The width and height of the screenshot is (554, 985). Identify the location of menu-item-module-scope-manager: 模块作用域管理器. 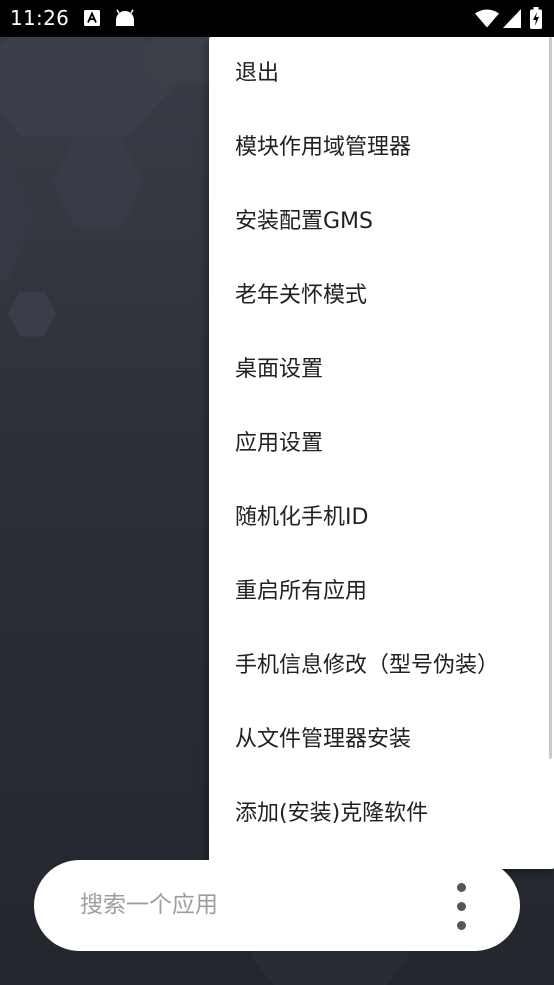
(381, 148).